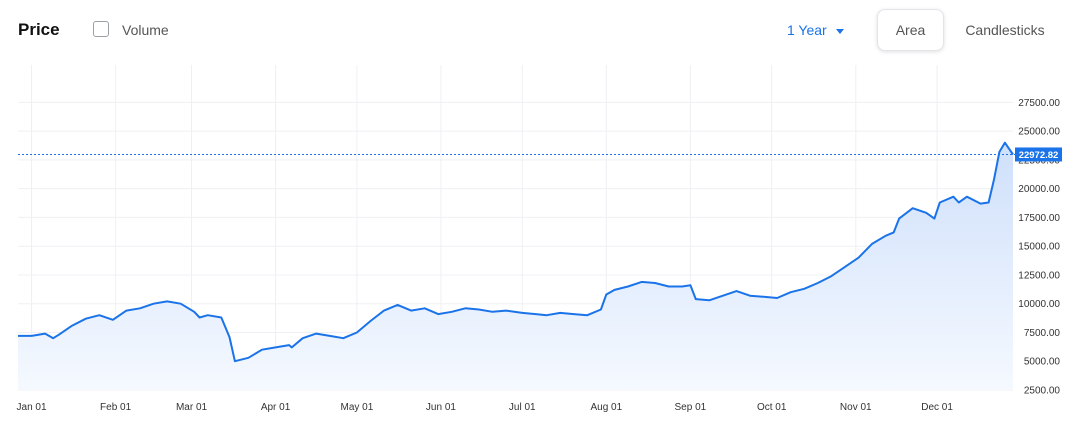 This screenshot has height=437, width=1080. I want to click on y-tick-label: 5000.00, so click(1042, 362).